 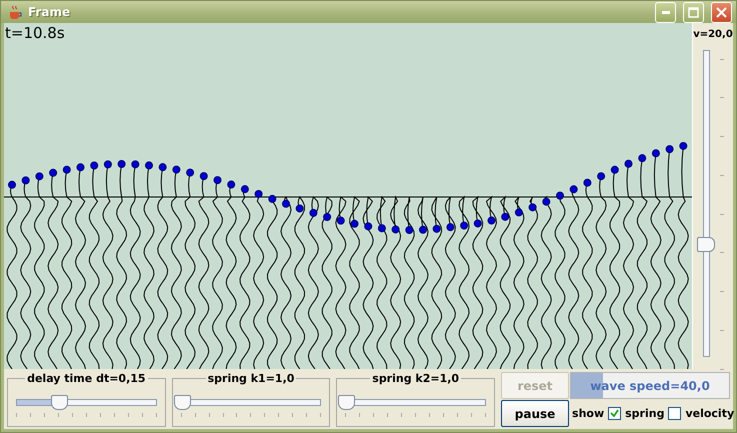 I want to click on slider-label: spring k2=1,0, so click(x=415, y=378).